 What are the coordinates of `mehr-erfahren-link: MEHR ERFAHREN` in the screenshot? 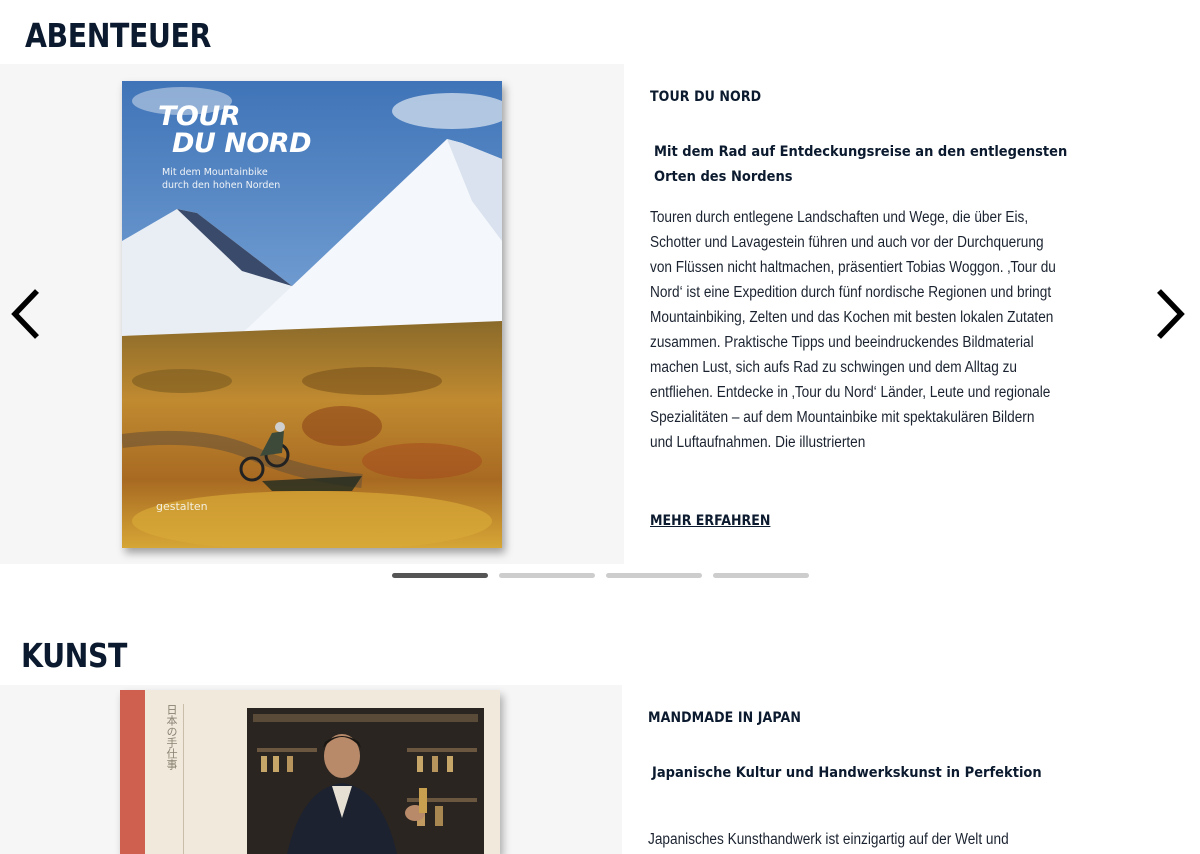 It's located at (710, 521).